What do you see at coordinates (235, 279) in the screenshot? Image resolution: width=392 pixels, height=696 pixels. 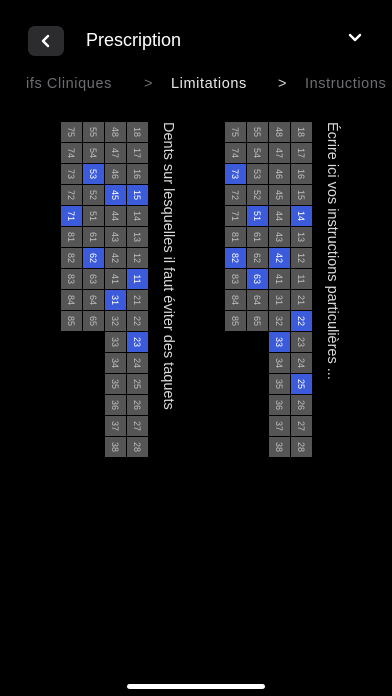 I see `tooth-83: 83` at bounding box center [235, 279].